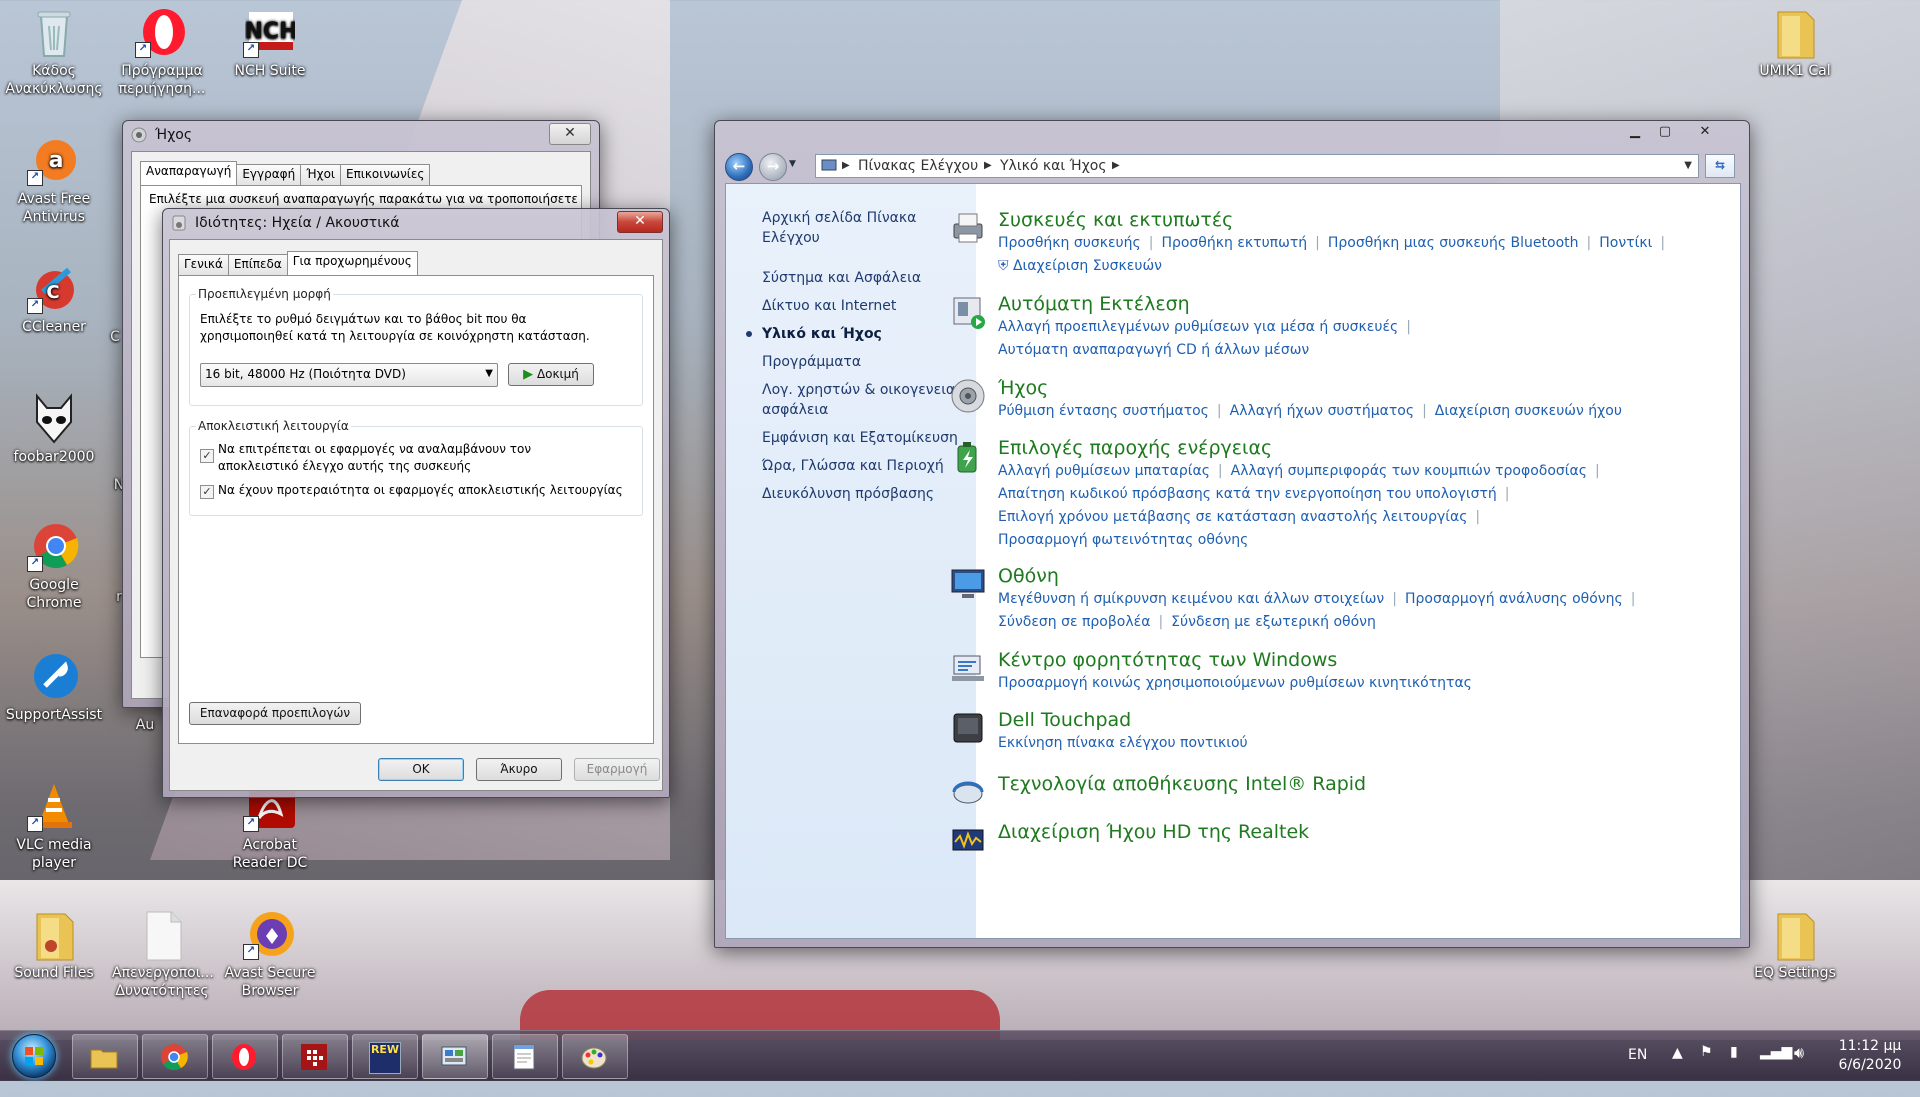  What do you see at coordinates (1335, 220) in the screenshot?
I see `category-title: Συσκευές και εκτυπωτές` at bounding box center [1335, 220].